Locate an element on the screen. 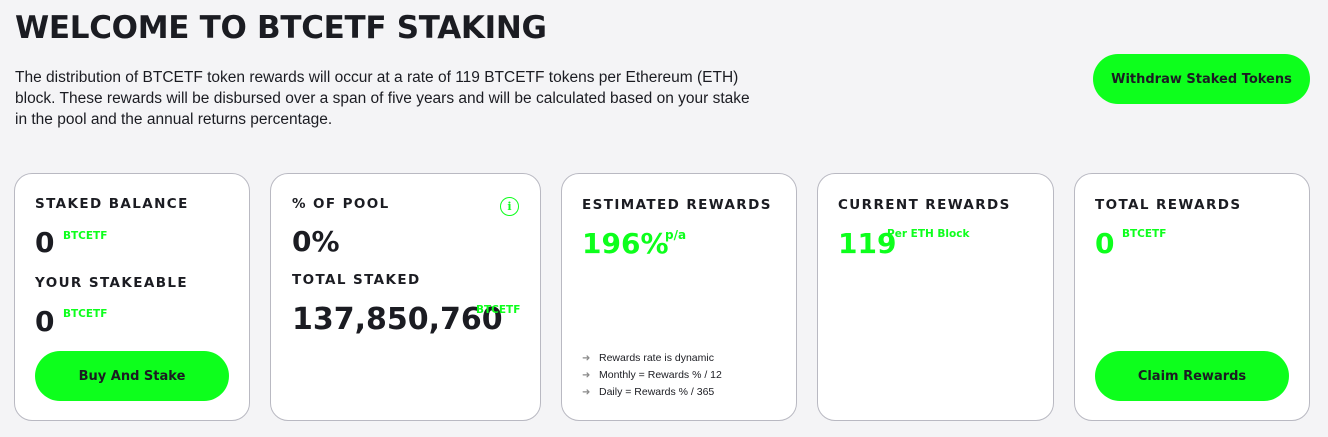 The height and width of the screenshot is (437, 1328). estimated-rewards-label: ESTIMATED REWARDS is located at coordinates (677, 205).